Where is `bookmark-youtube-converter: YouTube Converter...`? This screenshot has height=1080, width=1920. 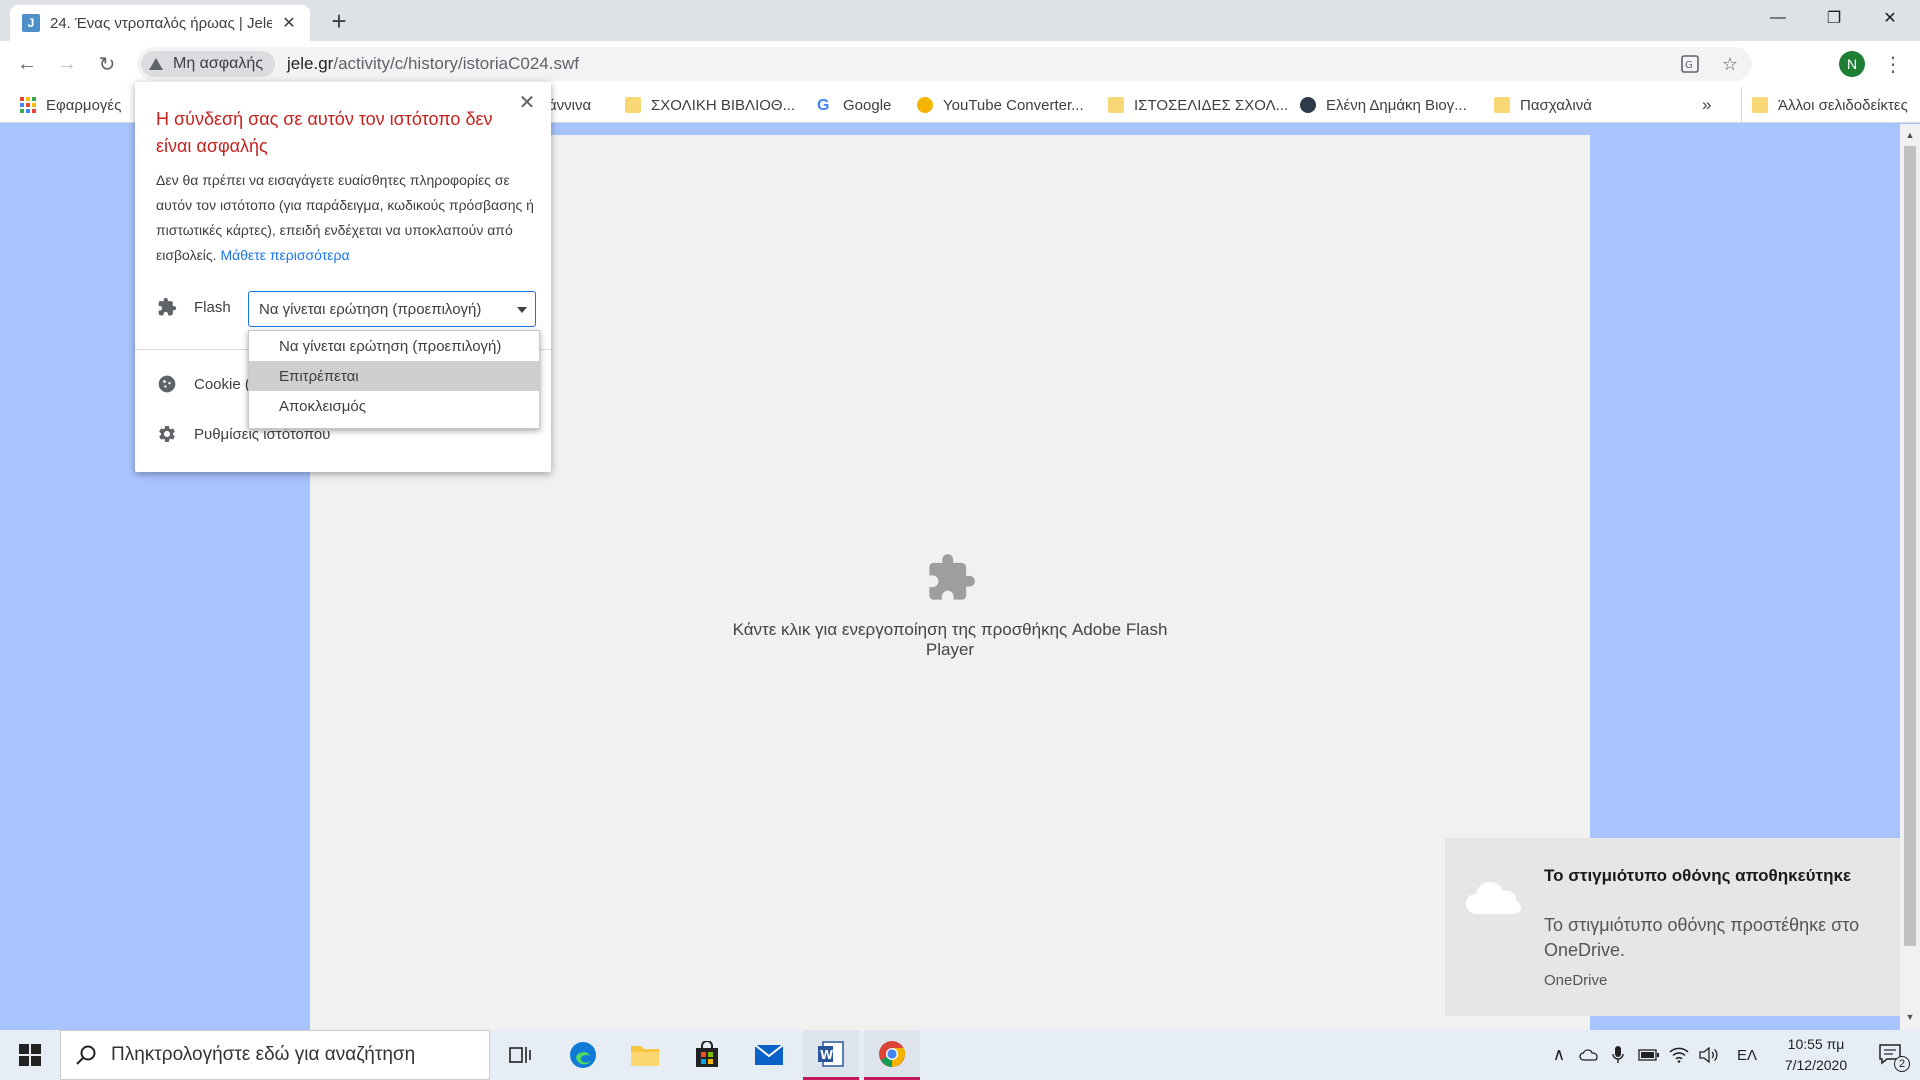 bookmark-youtube-converter: YouTube Converter... is located at coordinates (1000, 105).